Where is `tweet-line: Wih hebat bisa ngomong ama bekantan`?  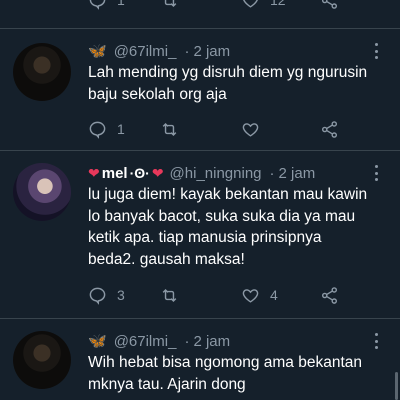
tweet-line: Wih hebat bisa ngomong ama bekantan is located at coordinates (225, 362).